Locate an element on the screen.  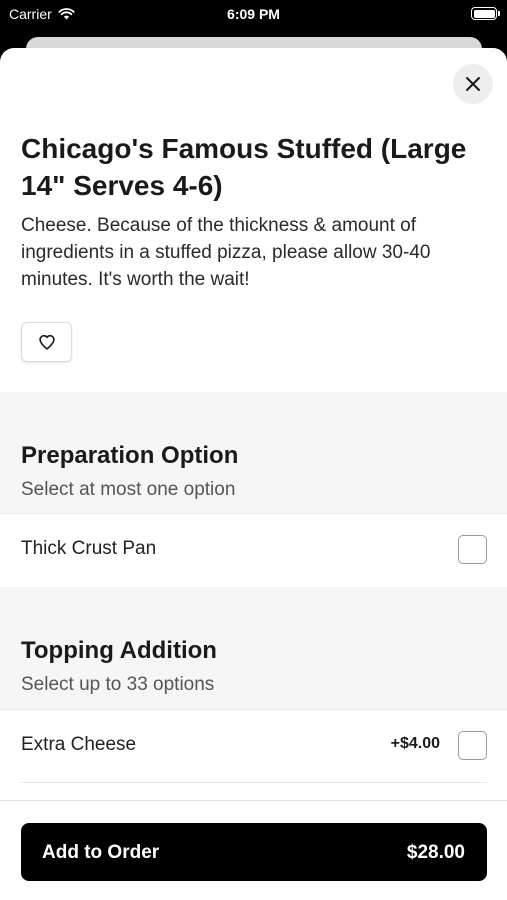
favorite-button is located at coordinates (46, 342).